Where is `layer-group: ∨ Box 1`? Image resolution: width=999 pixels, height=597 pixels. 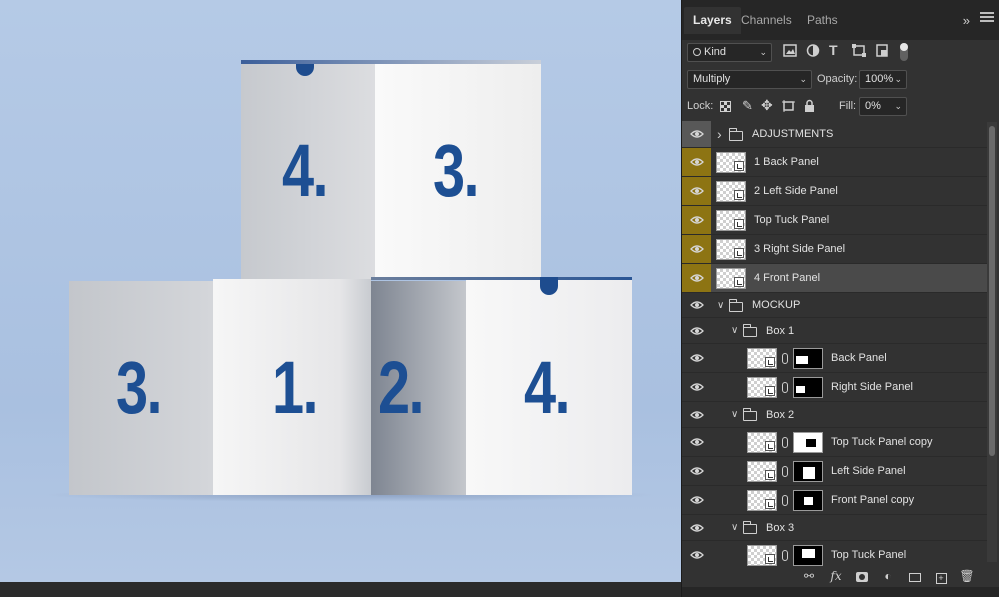 layer-group: ∨ Box 1 is located at coordinates (837, 331).